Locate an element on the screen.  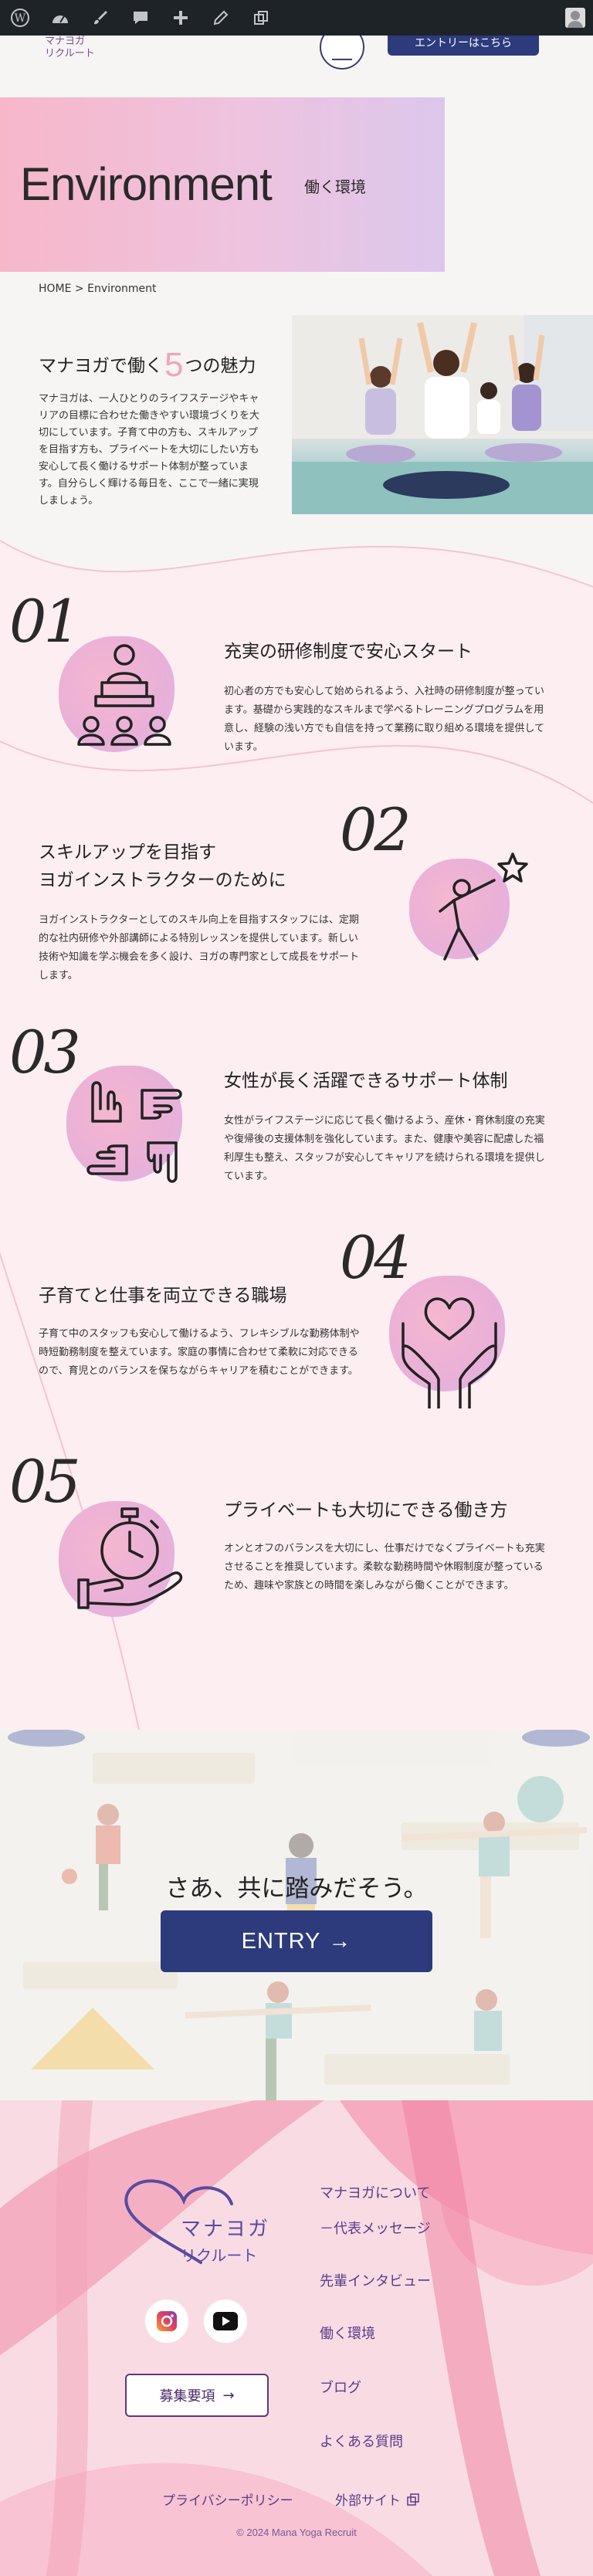
new-content-icon is located at coordinates (181, 18).